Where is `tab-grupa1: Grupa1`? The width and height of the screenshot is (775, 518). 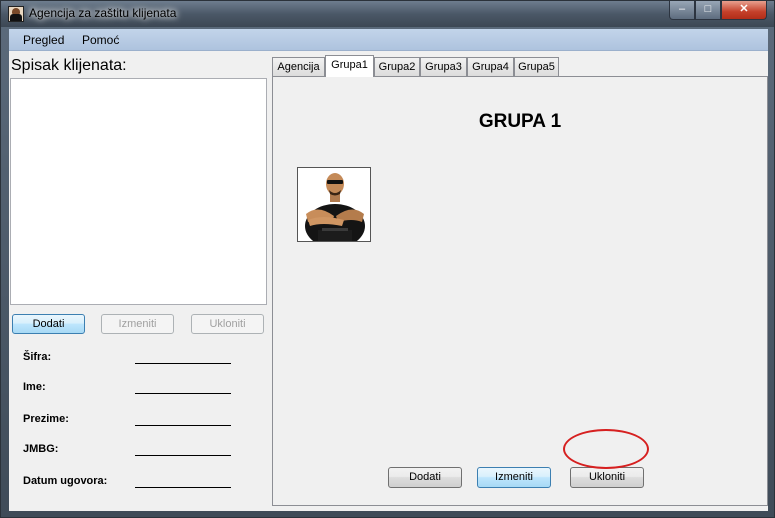 tab-grupa1: Grupa1 is located at coordinates (349, 66).